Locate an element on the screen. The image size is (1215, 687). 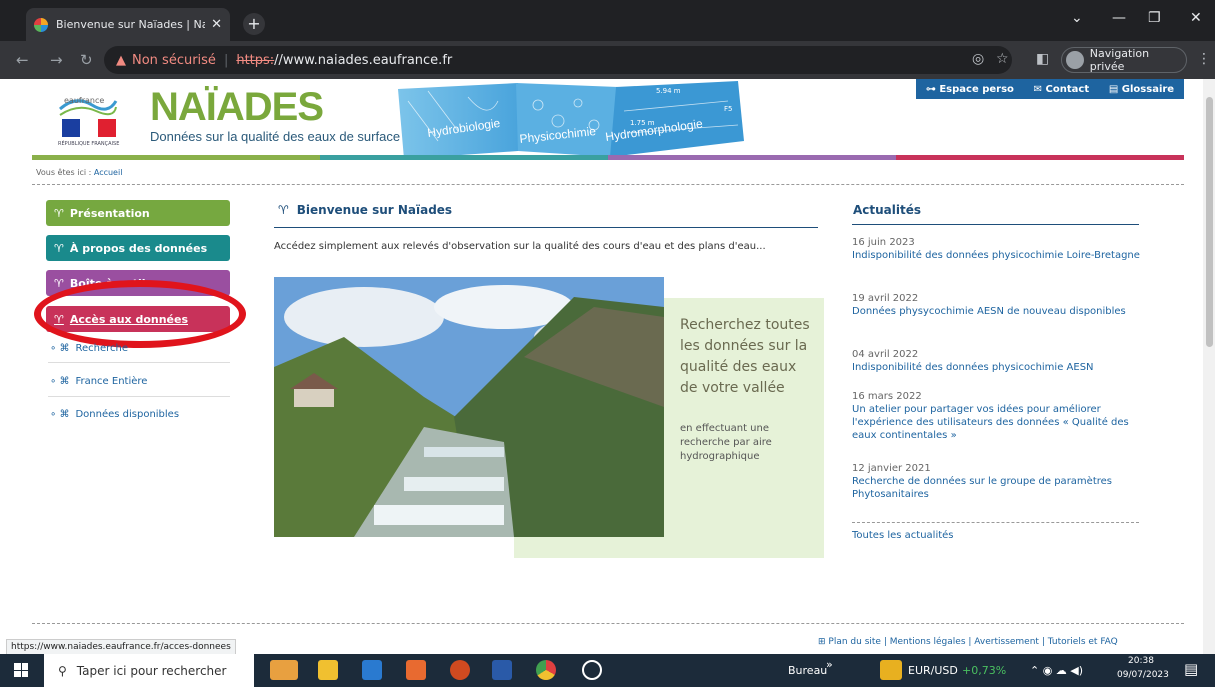
svg-text: eaufrance is located at coordinates (84, 100).